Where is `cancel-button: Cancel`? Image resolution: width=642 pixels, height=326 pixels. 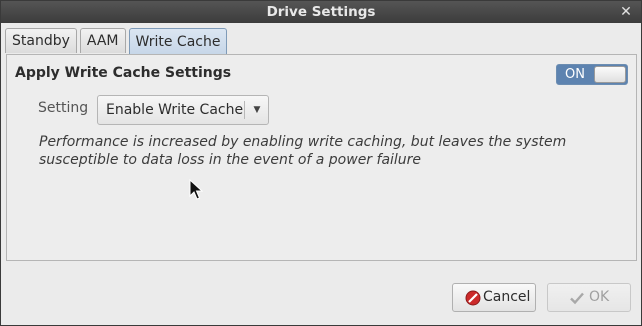 cancel-button: Cancel is located at coordinates (494, 297).